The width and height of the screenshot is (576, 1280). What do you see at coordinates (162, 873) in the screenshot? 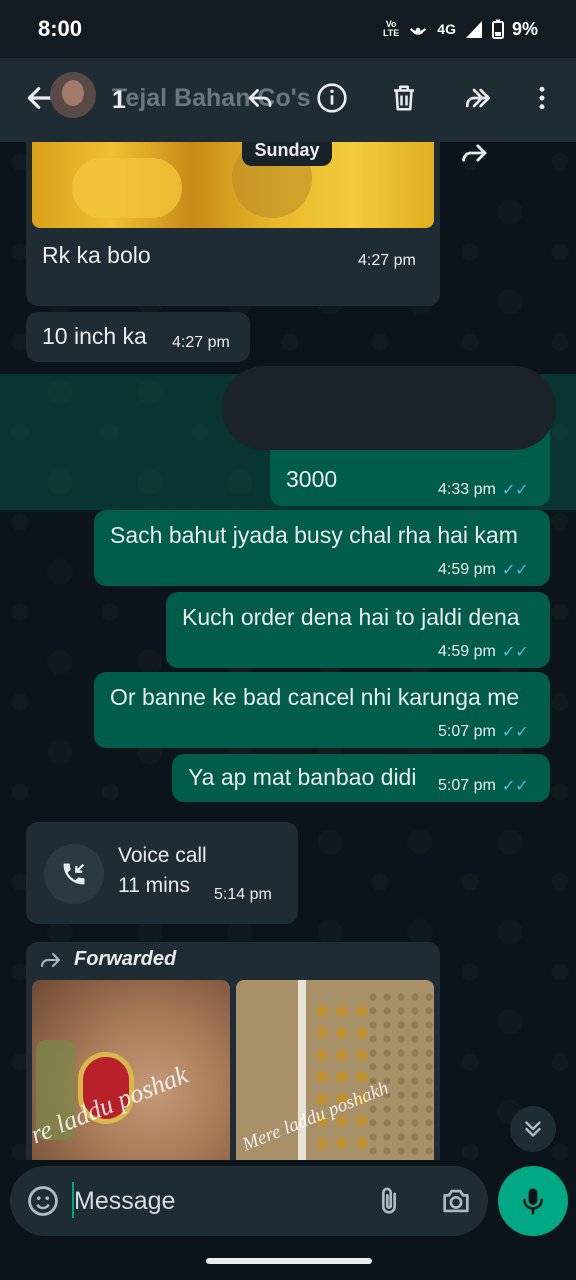
I see `voice-call-bubble: Voice call 11 mins 5:14 pm` at bounding box center [162, 873].